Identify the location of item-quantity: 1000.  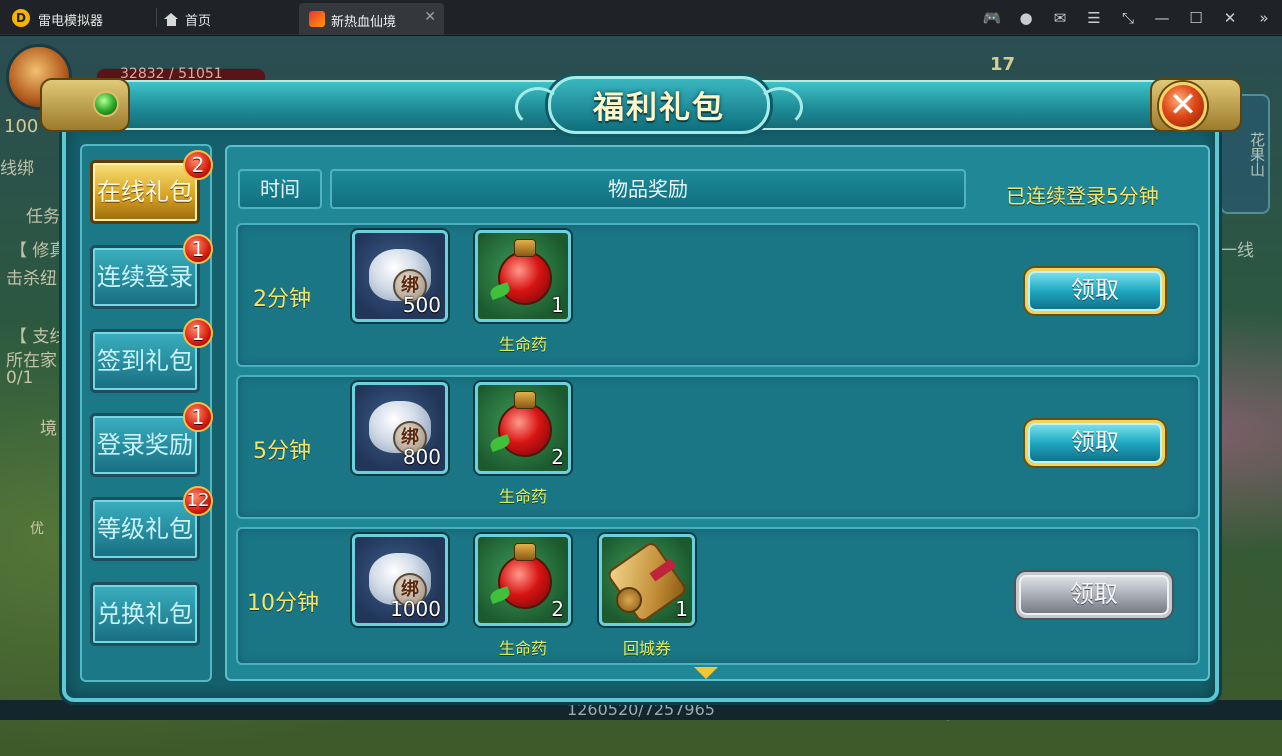
(415, 609).